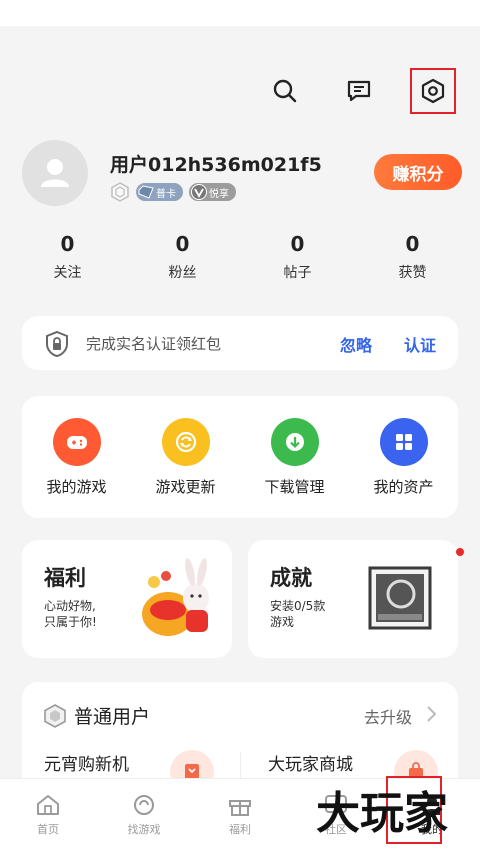 This screenshot has height=852, width=480. I want to click on refresh-icon, so click(185, 442).